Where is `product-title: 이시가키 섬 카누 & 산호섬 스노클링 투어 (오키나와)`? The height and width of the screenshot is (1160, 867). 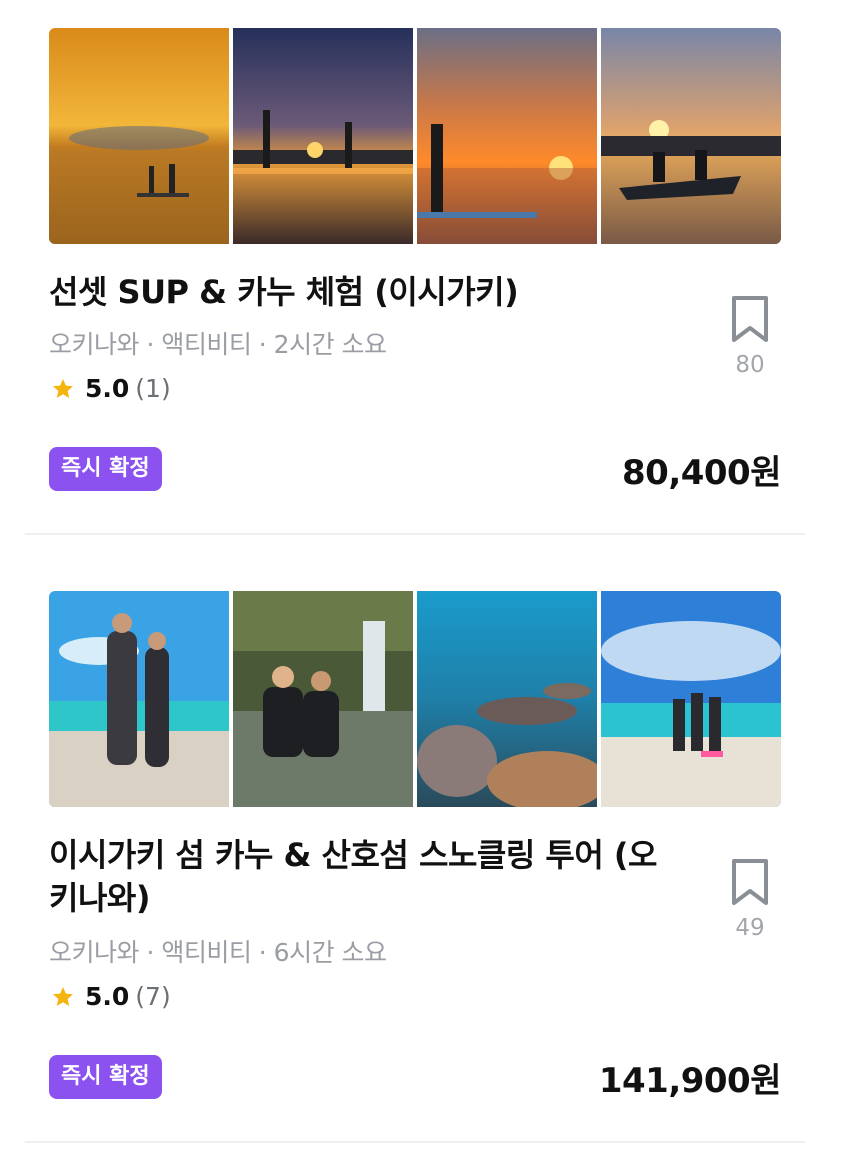
product-title: 이시가키 섬 카누 & 산호섬 스노클링 투어 (오키나와) is located at coordinates (354, 877).